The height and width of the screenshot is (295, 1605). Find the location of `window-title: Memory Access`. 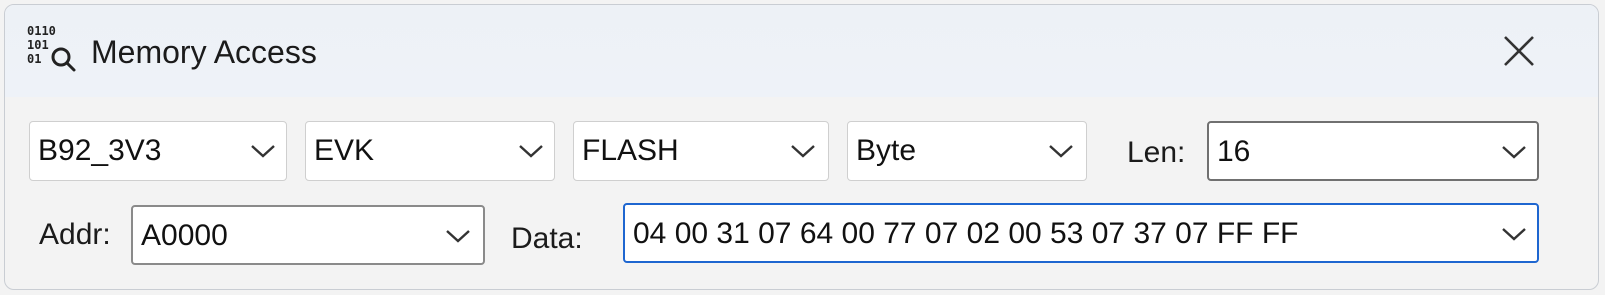

window-title: Memory Access is located at coordinates (204, 52).